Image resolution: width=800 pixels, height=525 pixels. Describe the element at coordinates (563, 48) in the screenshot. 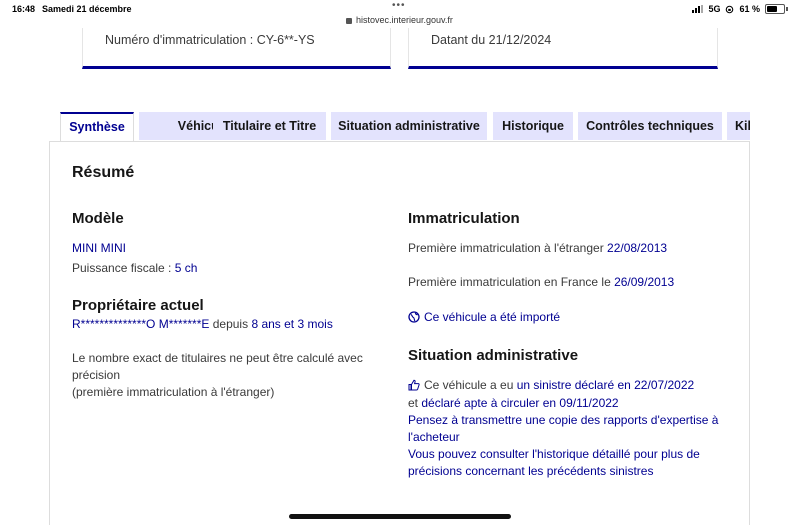

I see `date-card: Datant du 21/12/2024` at that location.